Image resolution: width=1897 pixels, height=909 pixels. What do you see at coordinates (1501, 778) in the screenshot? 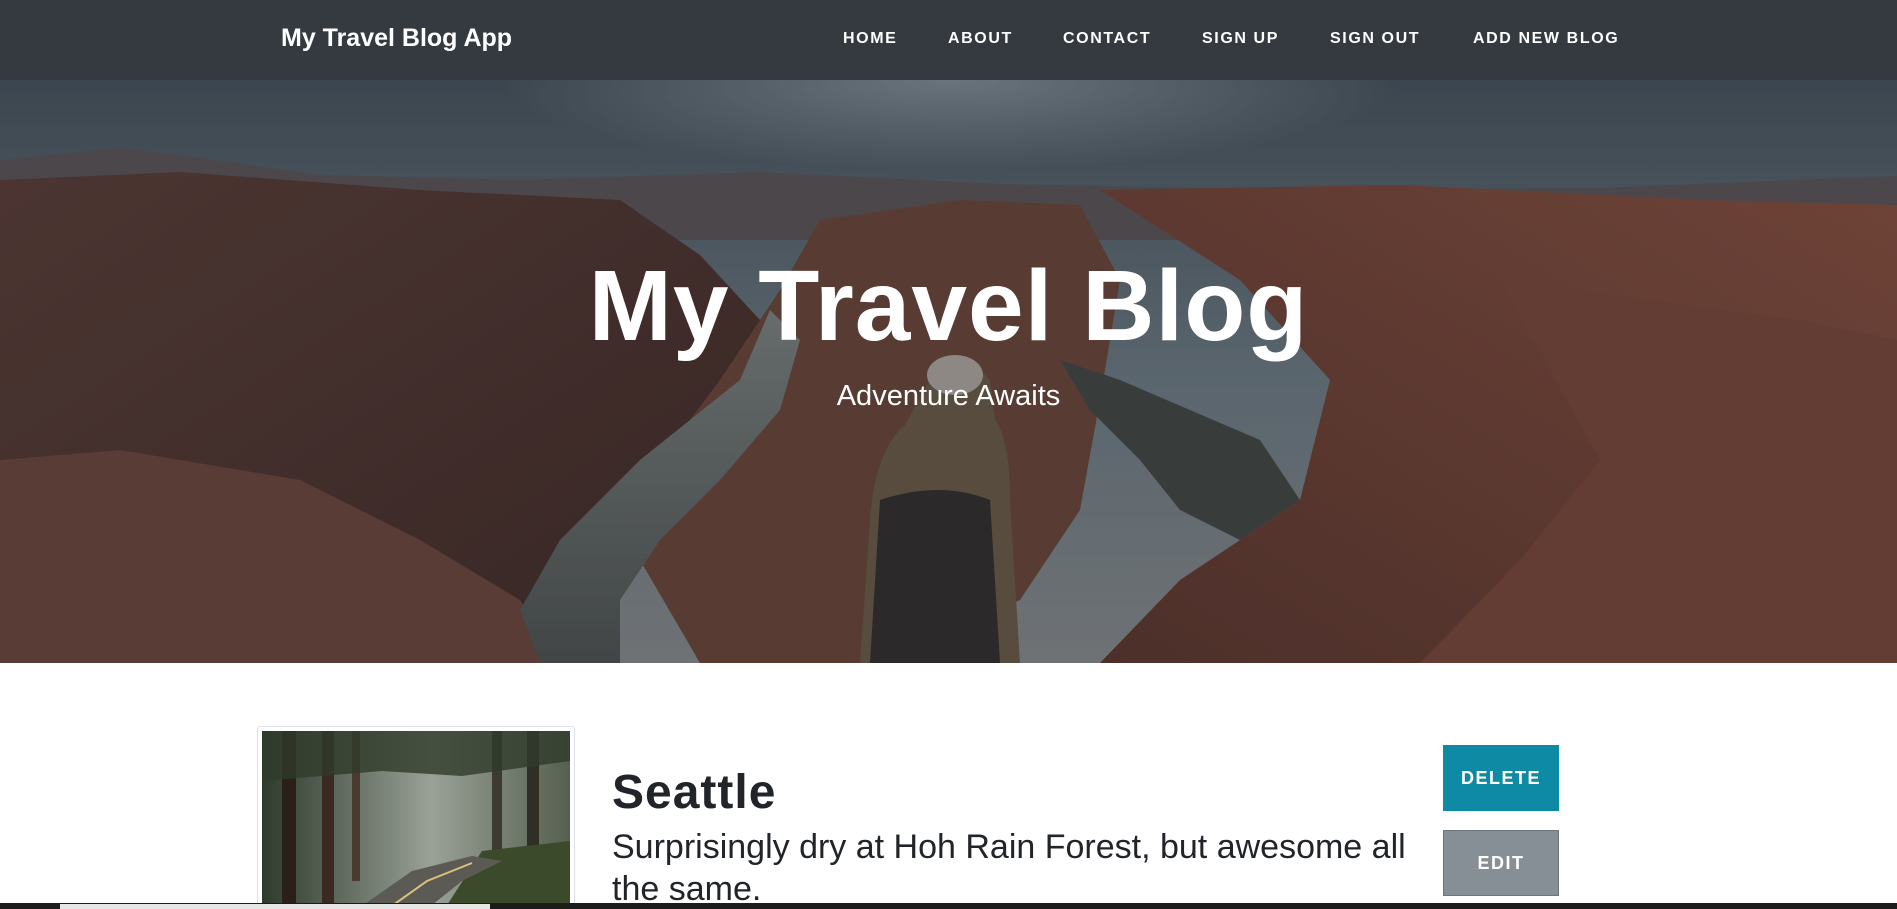
I see `delete-button: DELETE` at bounding box center [1501, 778].